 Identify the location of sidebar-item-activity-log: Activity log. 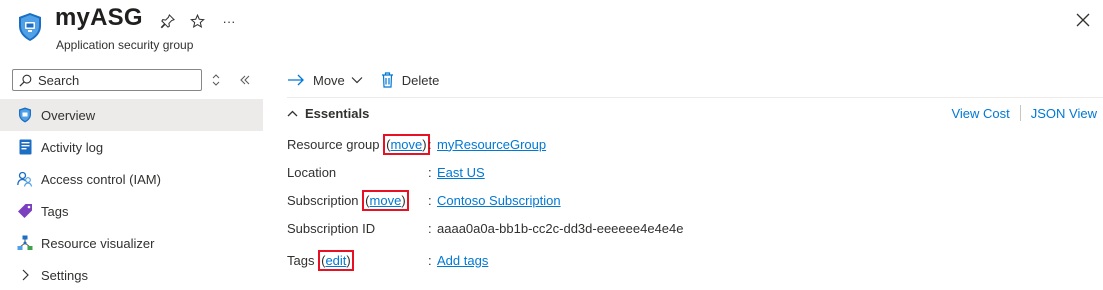
(131, 147).